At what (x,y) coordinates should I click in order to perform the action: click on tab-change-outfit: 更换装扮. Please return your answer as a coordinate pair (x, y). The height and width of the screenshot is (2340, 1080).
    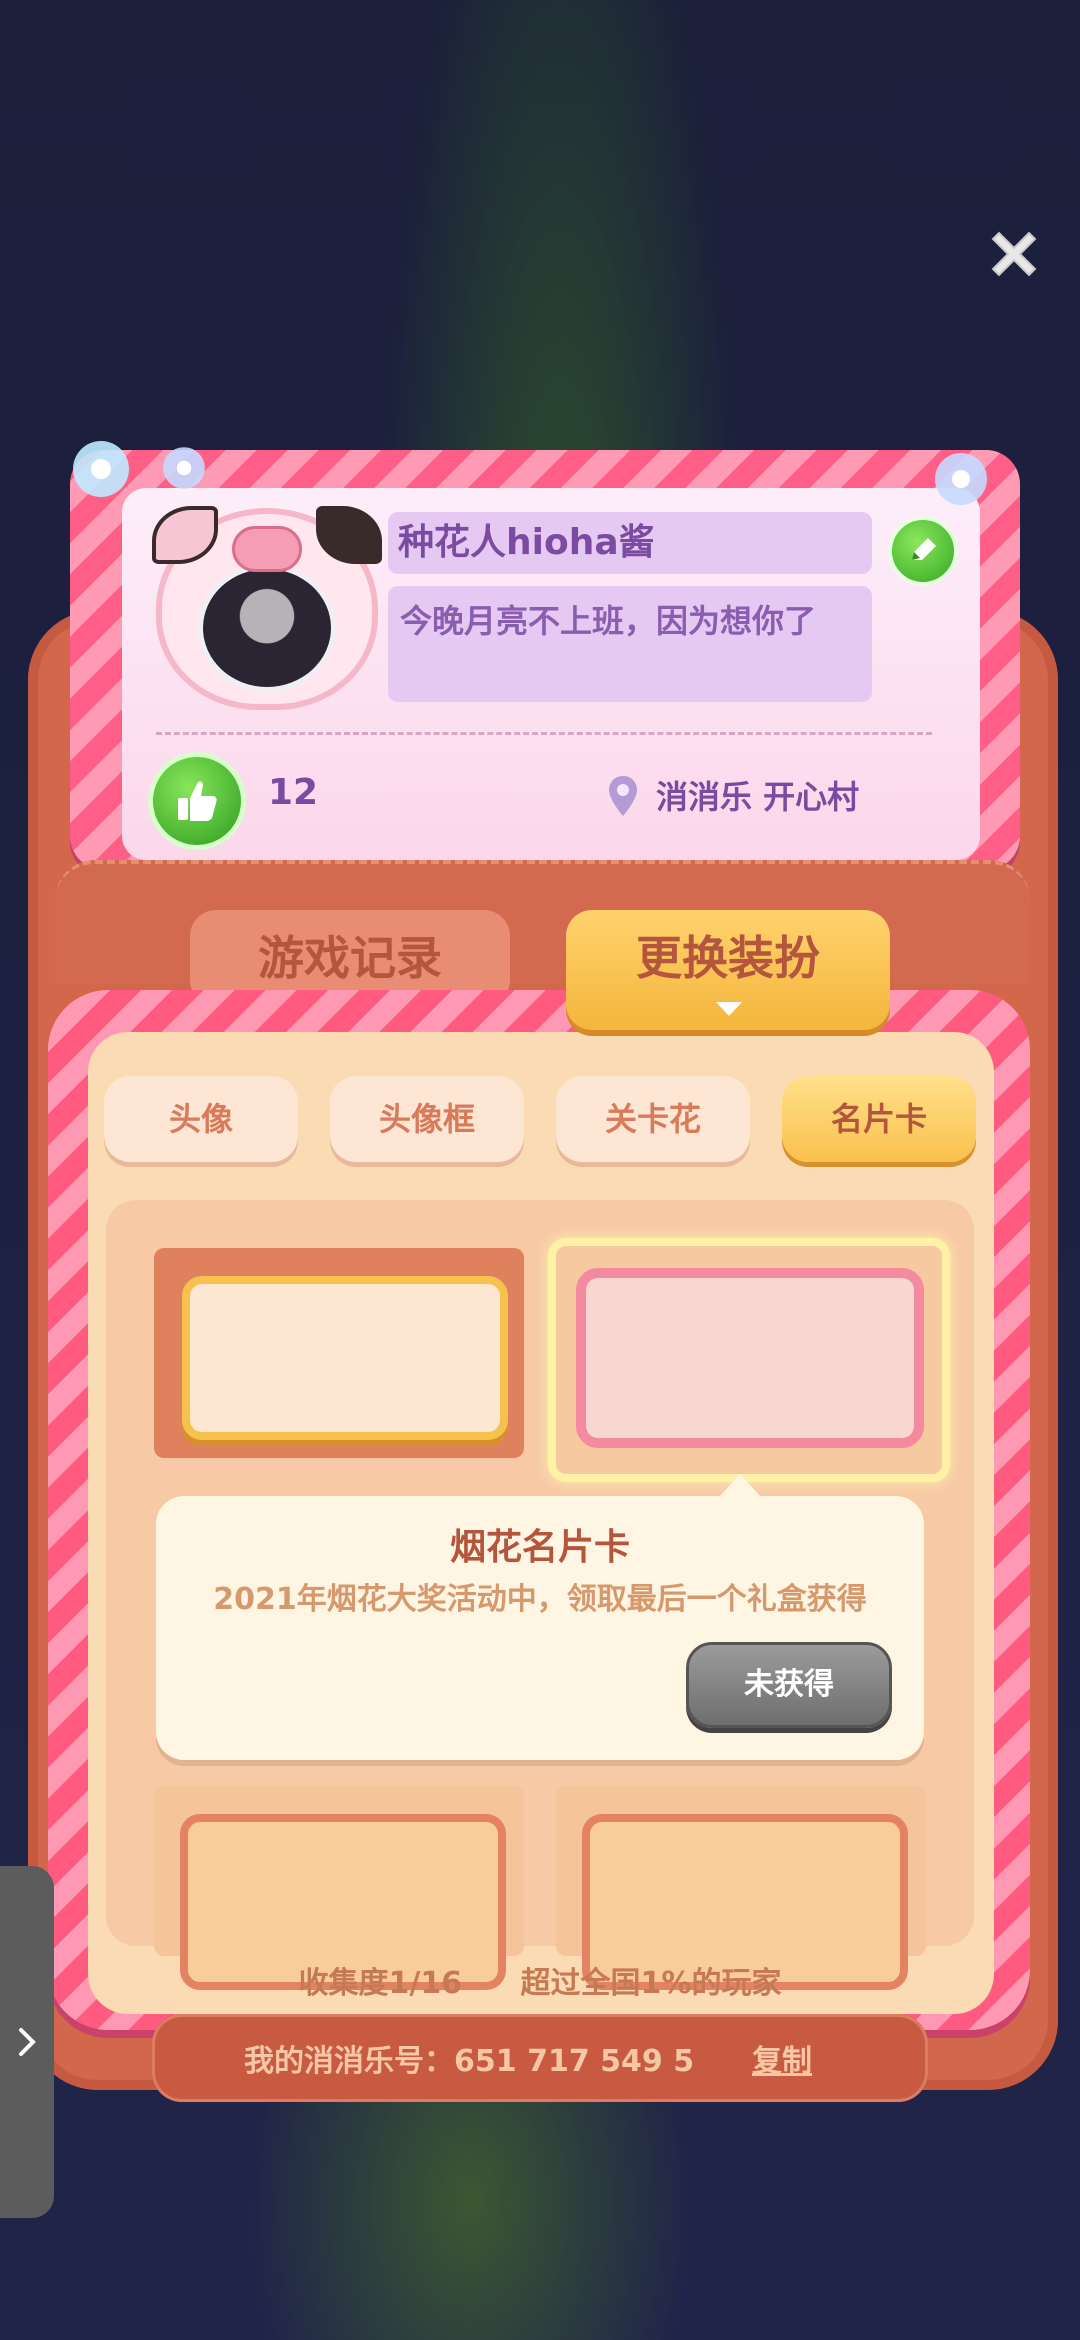
    Looking at the image, I should click on (728, 970).